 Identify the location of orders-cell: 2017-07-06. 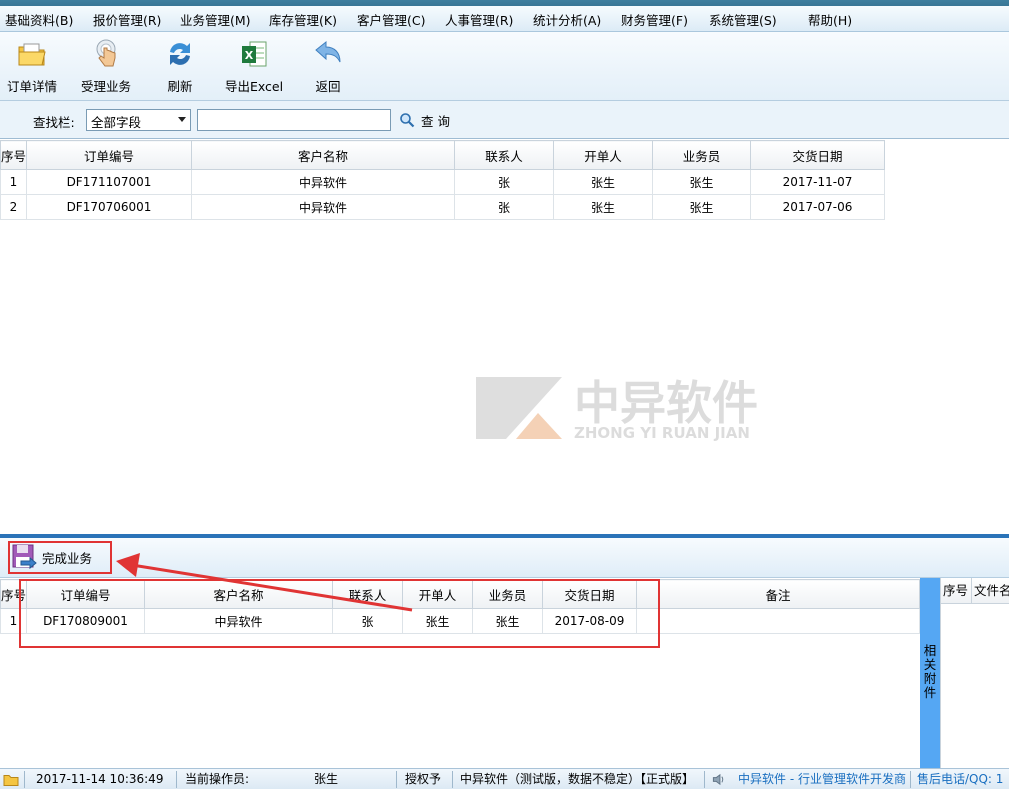
(817, 207).